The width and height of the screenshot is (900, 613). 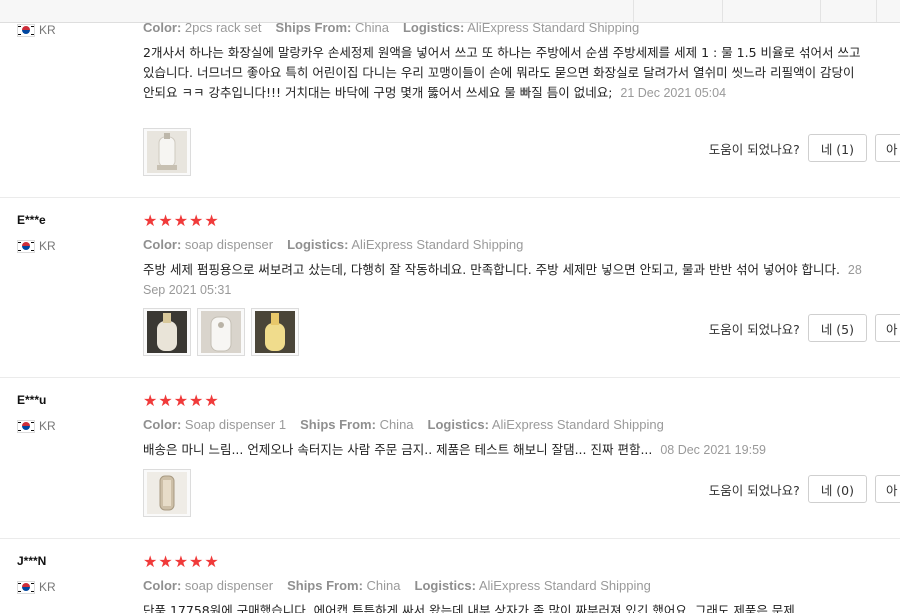 I want to click on sku-color: 2pcs rack set, so click(x=223, y=27).